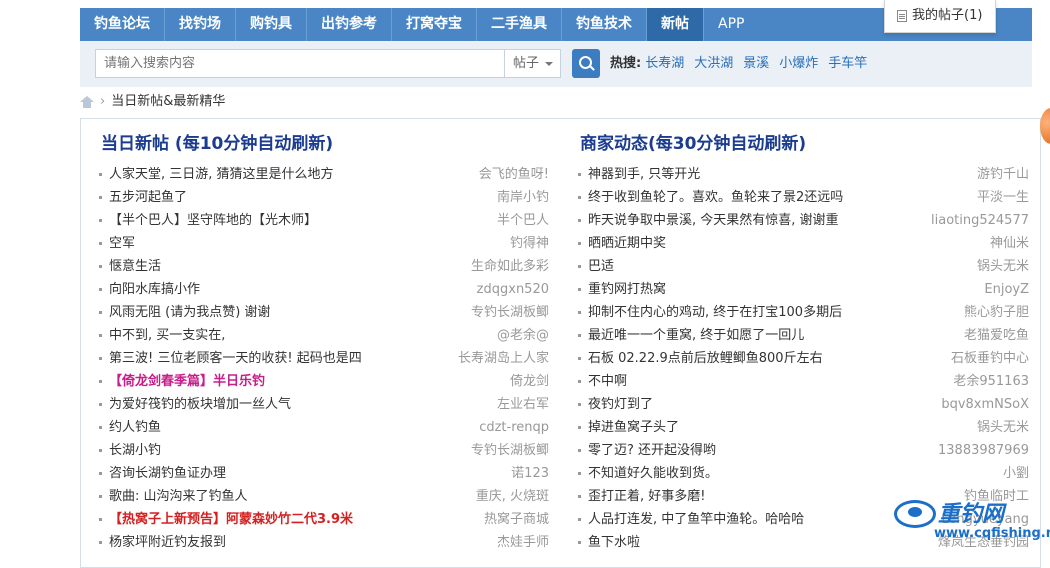  What do you see at coordinates (633, 427) in the screenshot?
I see `post-title-link: 掉进鱼窝子头了` at bounding box center [633, 427].